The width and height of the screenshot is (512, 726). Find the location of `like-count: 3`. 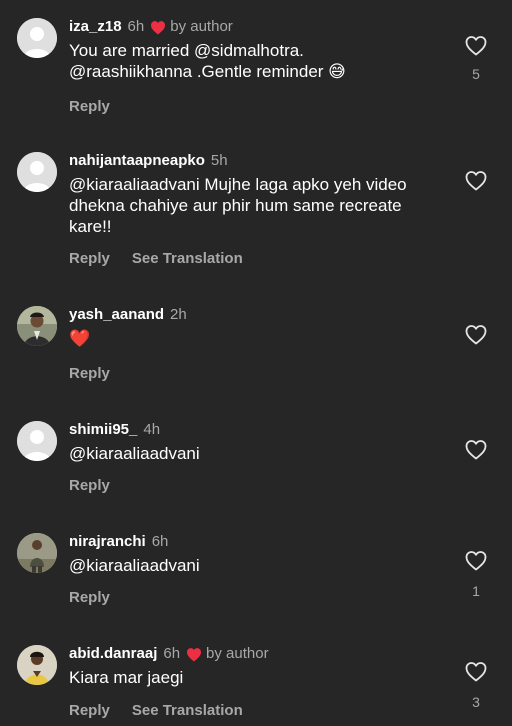

like-count: 3 is located at coordinates (476, 702).